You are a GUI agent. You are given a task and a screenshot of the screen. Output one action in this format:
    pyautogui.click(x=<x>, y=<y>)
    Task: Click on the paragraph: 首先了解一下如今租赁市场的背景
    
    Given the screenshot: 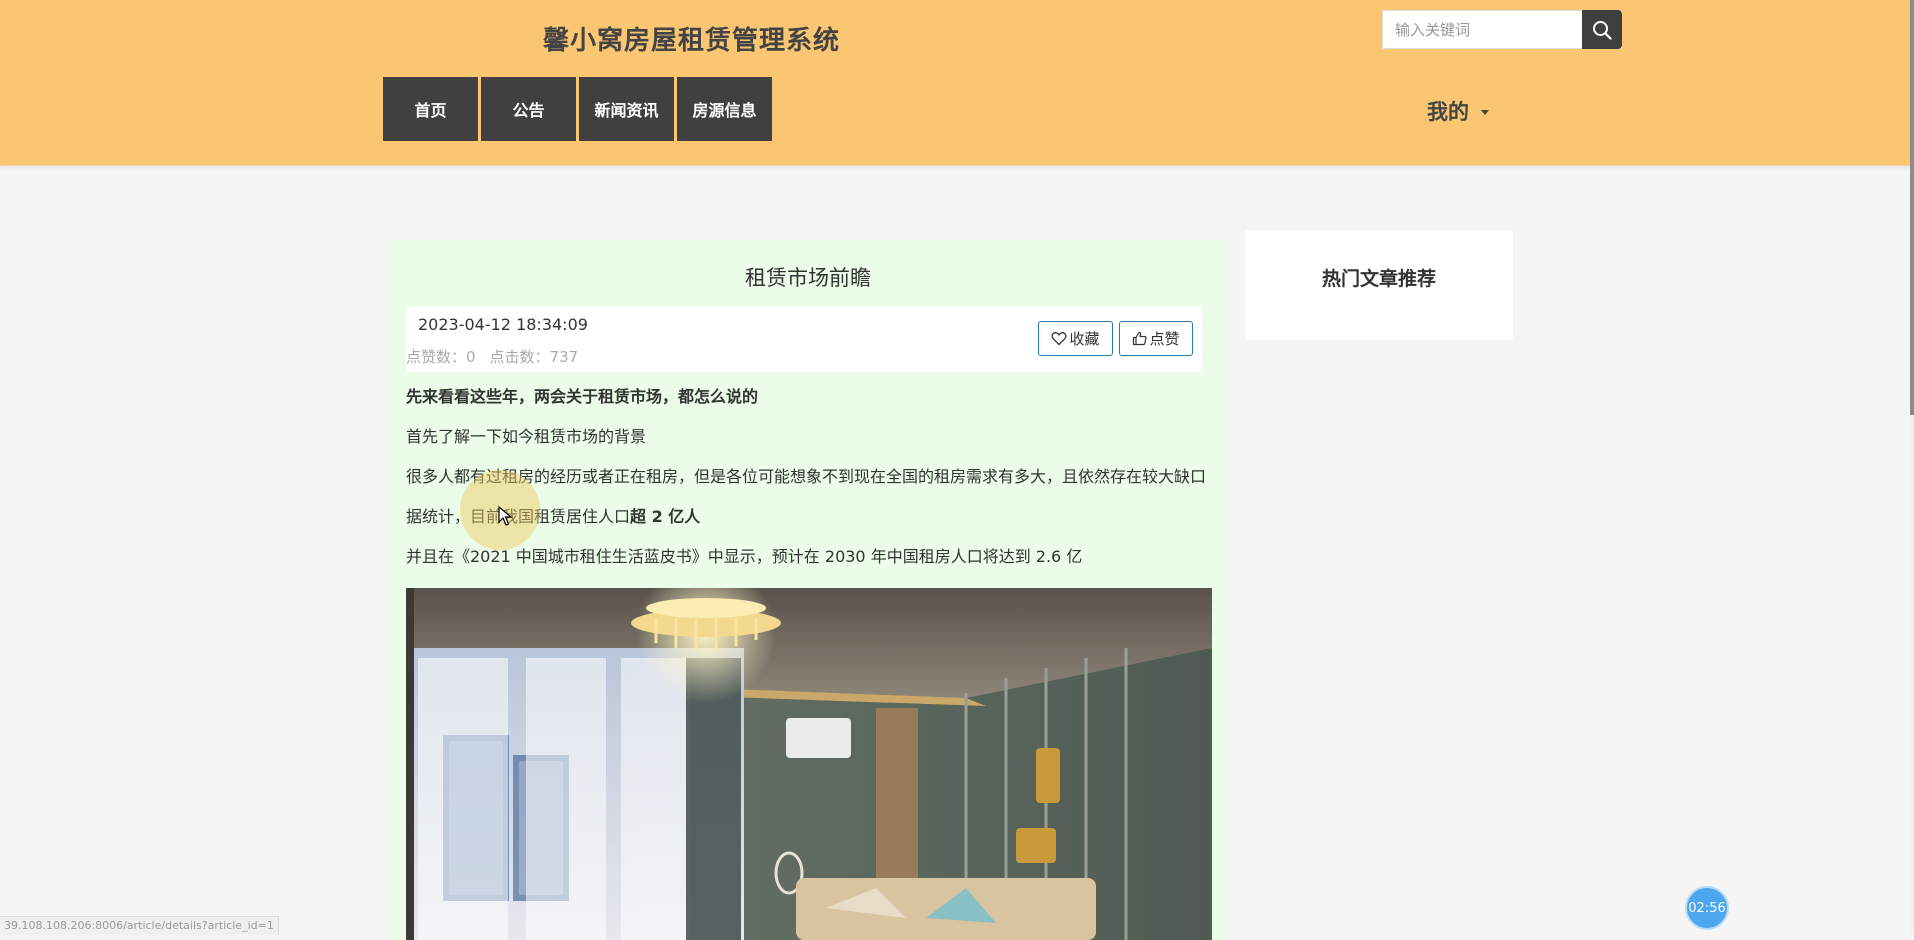 What is the action you would take?
    pyautogui.click(x=526, y=436)
    